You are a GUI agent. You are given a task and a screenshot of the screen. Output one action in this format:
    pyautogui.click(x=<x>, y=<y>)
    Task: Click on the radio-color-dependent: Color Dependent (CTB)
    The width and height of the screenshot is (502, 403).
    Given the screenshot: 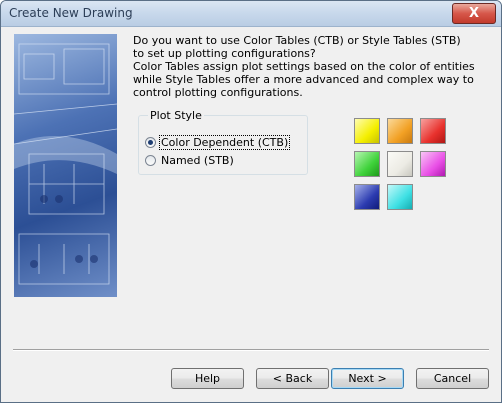 What is the action you would take?
    pyautogui.click(x=218, y=142)
    